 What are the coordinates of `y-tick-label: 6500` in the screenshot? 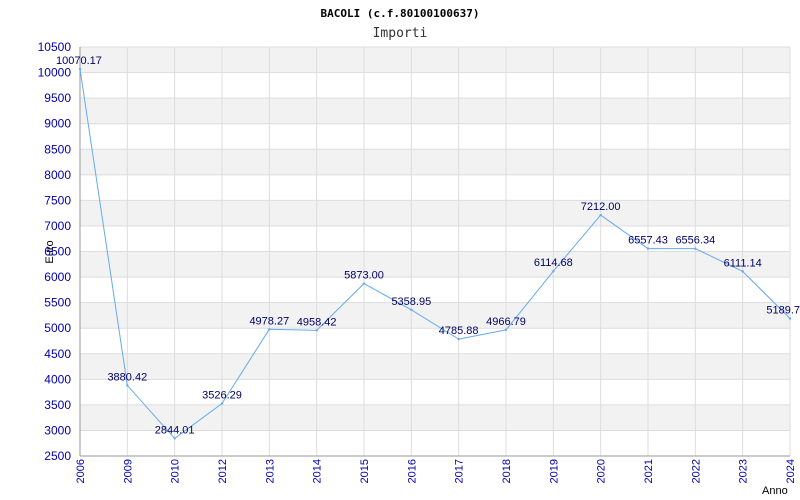 It's located at (57, 252).